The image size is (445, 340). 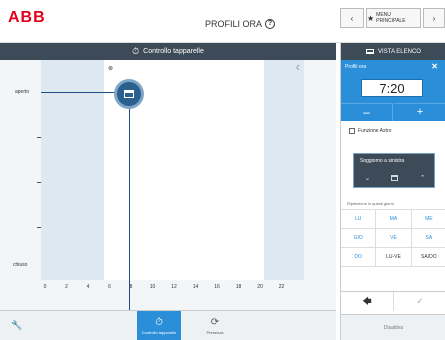 What do you see at coordinates (88, 287) in the screenshot?
I see `x-tick-label: 4` at bounding box center [88, 287].